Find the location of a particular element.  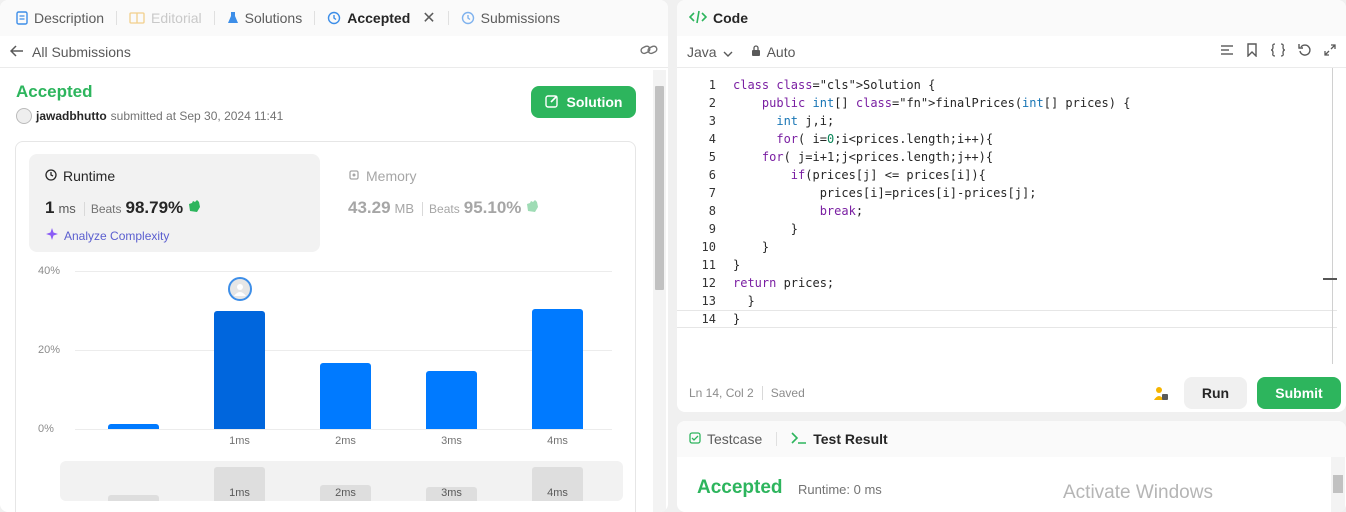

editor-actions is located at coordinates (1278, 51).